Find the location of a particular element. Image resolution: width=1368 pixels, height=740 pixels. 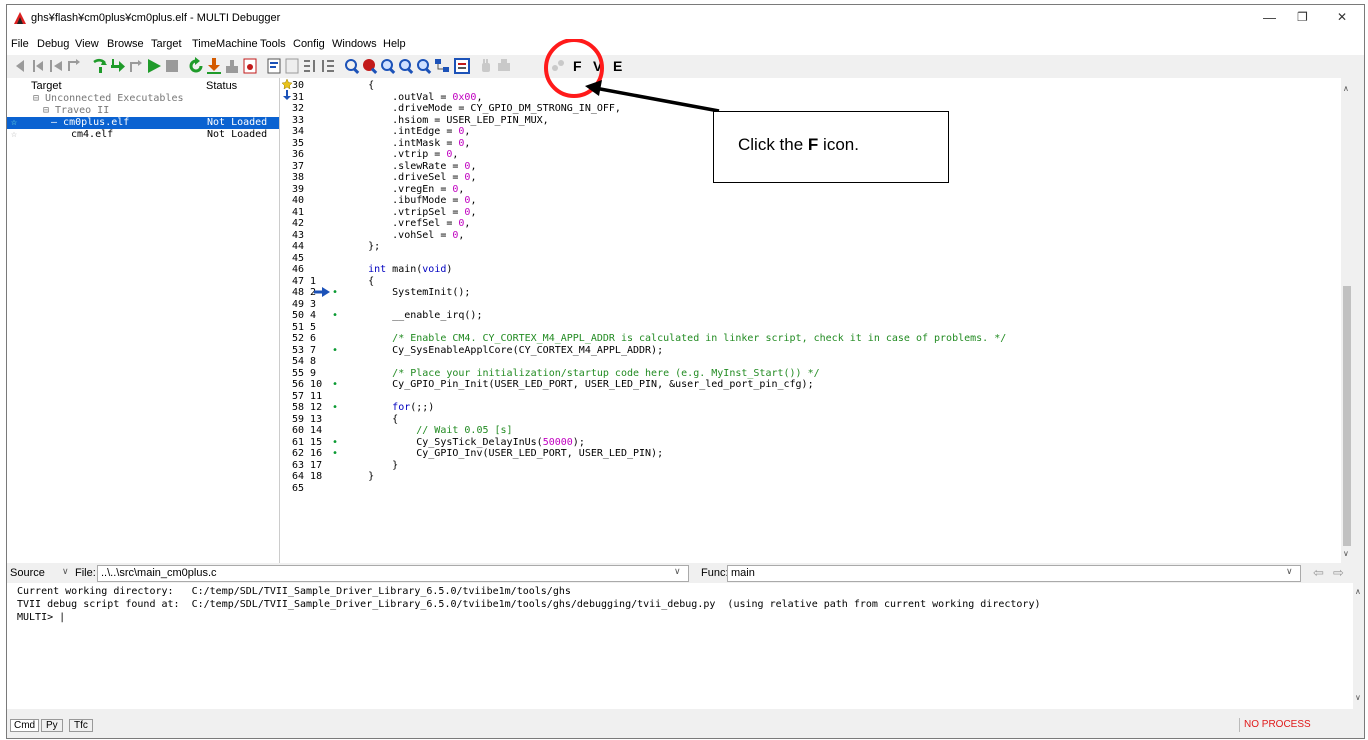

line-number: 58 12 is located at coordinates (307, 408).